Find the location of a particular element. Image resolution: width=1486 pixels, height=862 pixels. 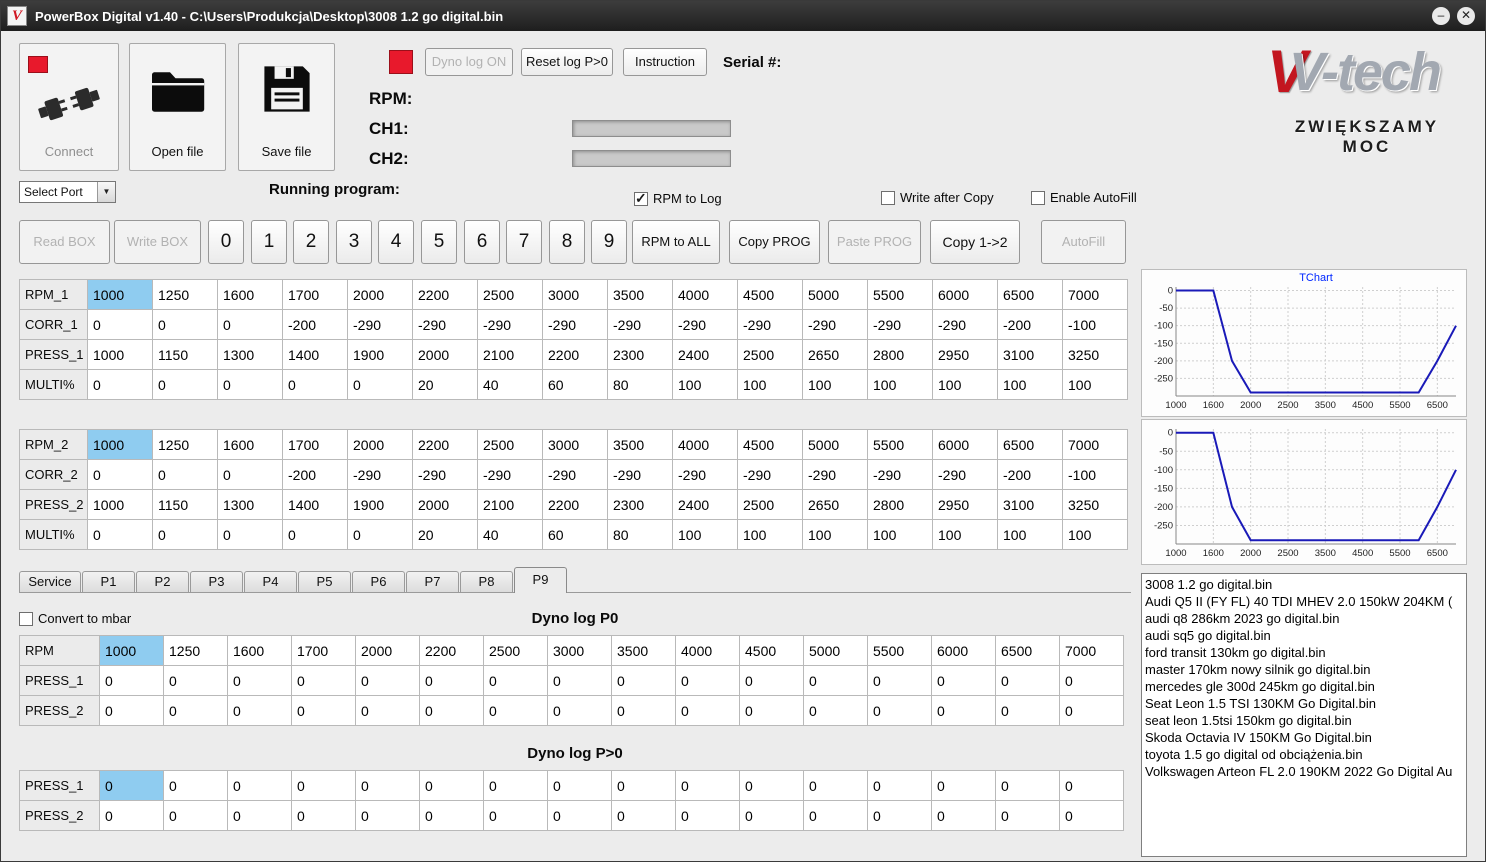

file-list-item: audi sq5 go digital.bin is located at coordinates (1304, 635).